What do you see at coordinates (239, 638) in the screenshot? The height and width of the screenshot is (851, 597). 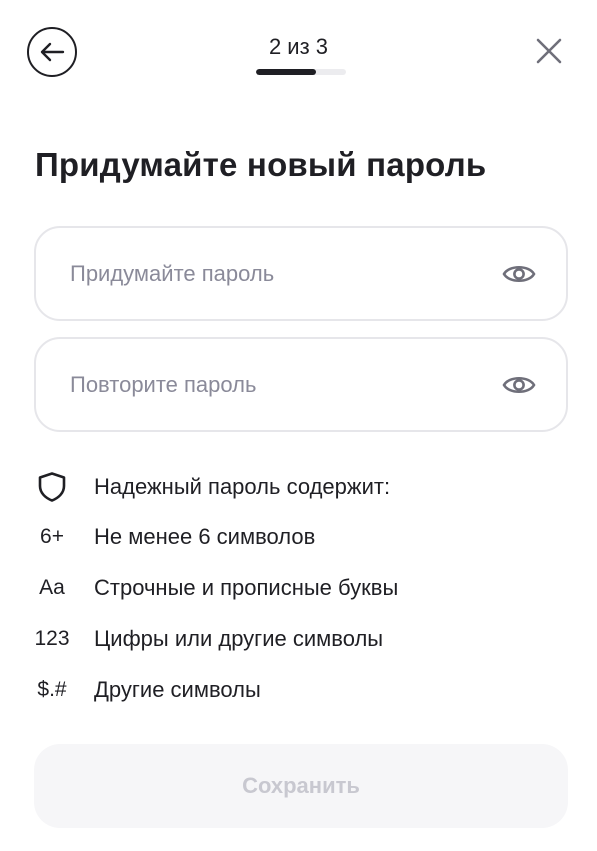 I see `requirement-text: Цифры или другие символы` at bounding box center [239, 638].